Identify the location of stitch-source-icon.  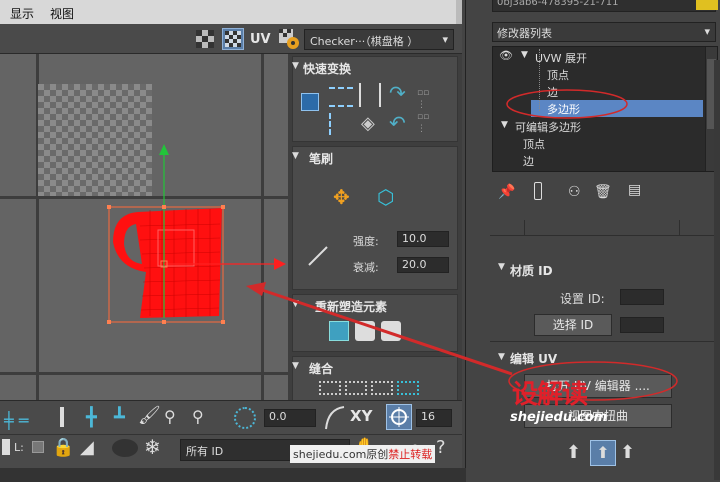
(356, 388).